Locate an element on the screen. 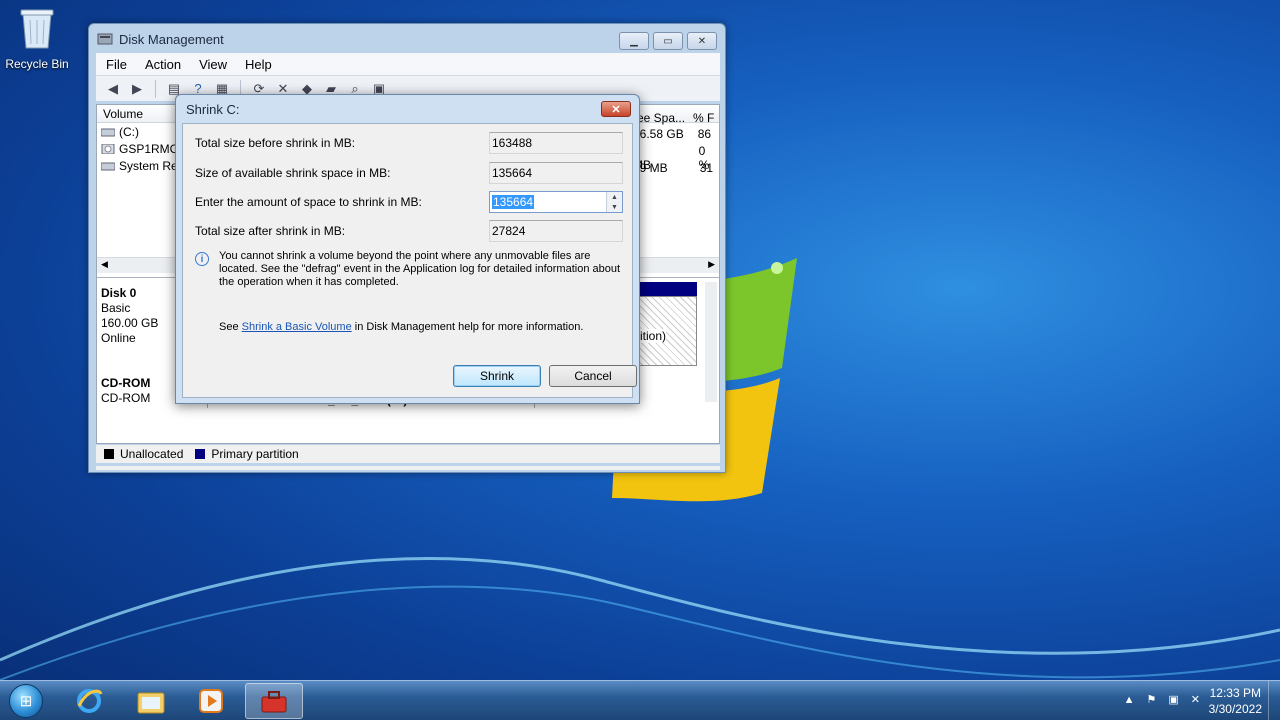 This screenshot has height=720, width=1280. partition-block: ition) is located at coordinates (666, 331).